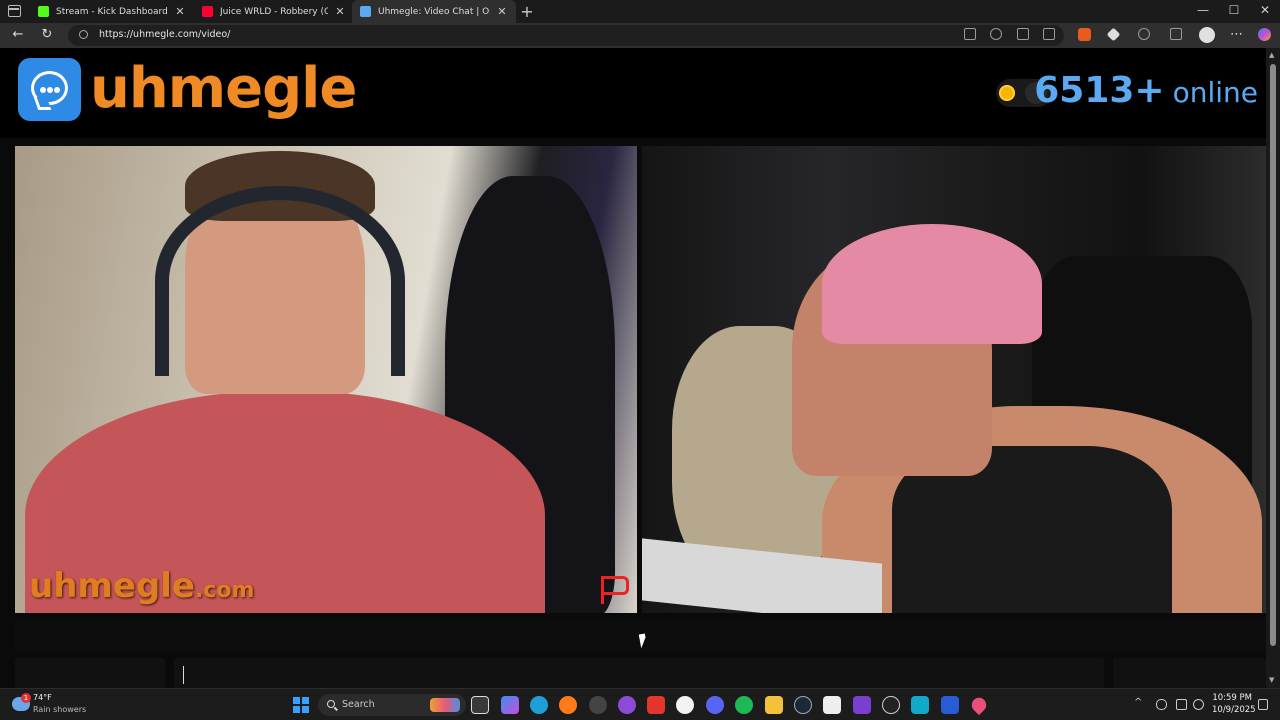  I want to click on online-counter: 6513+ online, so click(1146, 90).